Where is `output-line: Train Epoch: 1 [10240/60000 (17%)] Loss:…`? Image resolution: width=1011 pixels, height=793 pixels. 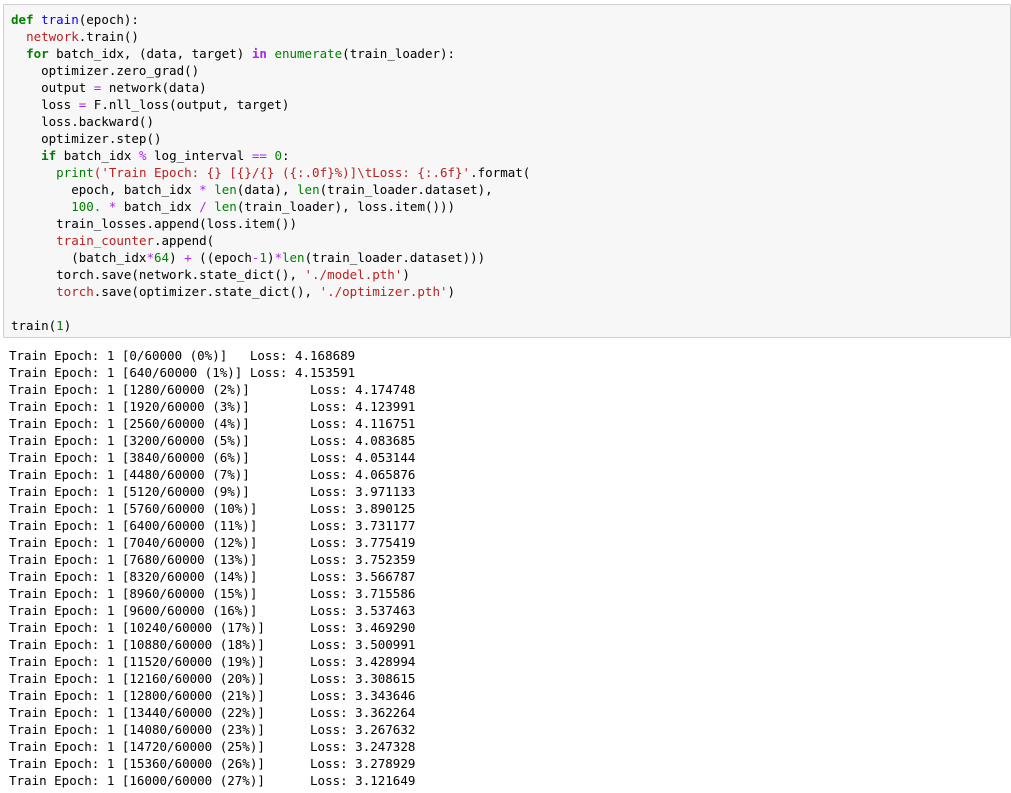
output-line: Train Epoch: 1 [10240/60000 (17%)] Loss:… is located at coordinates (212, 627).